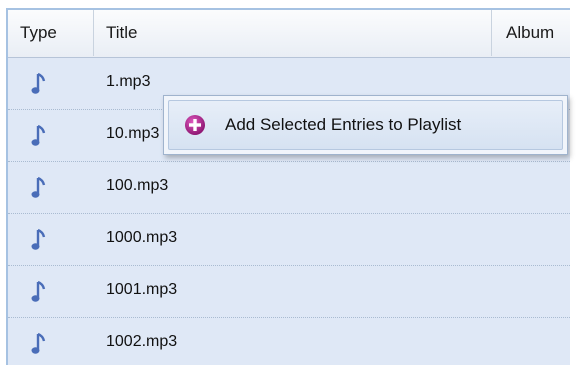 The height and width of the screenshot is (365, 582). Describe the element at coordinates (195, 125) in the screenshot. I see `add-circle-icon` at that location.